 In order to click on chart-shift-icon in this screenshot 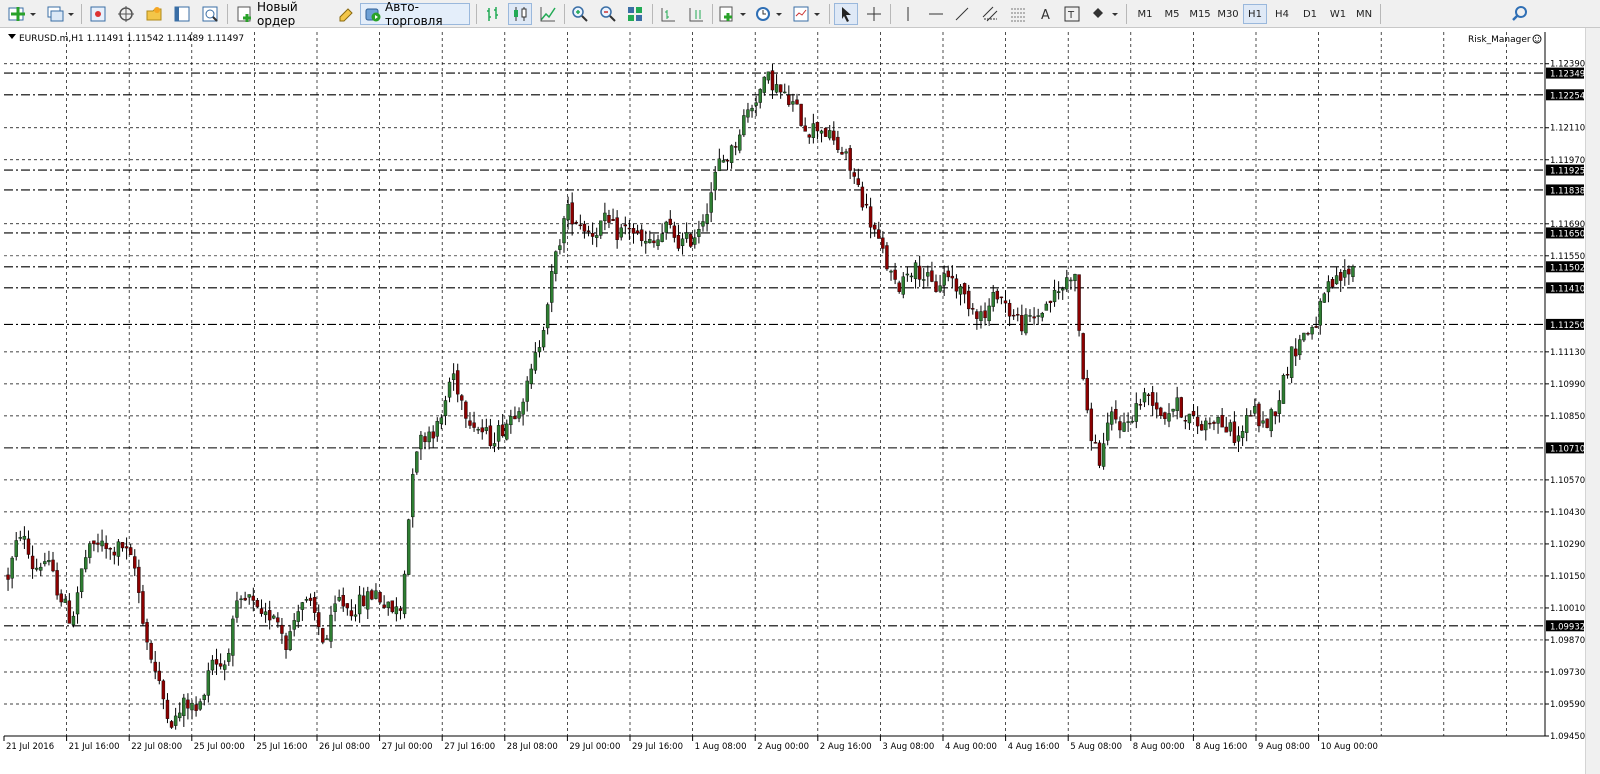, I will do `click(668, 14)`.